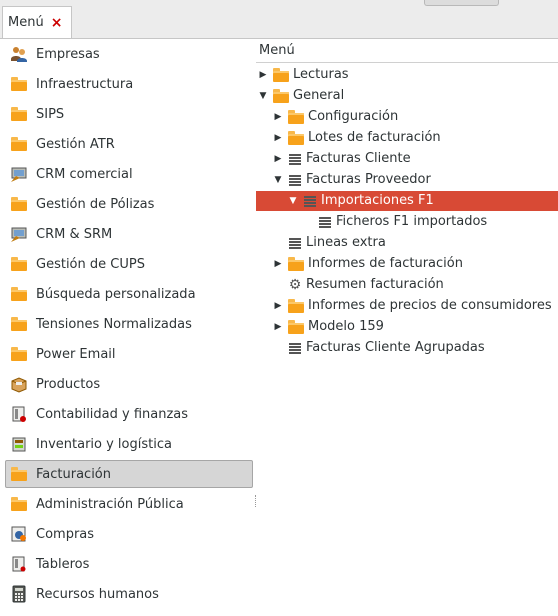 This screenshot has width=558, height=616. I want to click on tree-row: ▶ Informes de facturación, so click(367, 263).